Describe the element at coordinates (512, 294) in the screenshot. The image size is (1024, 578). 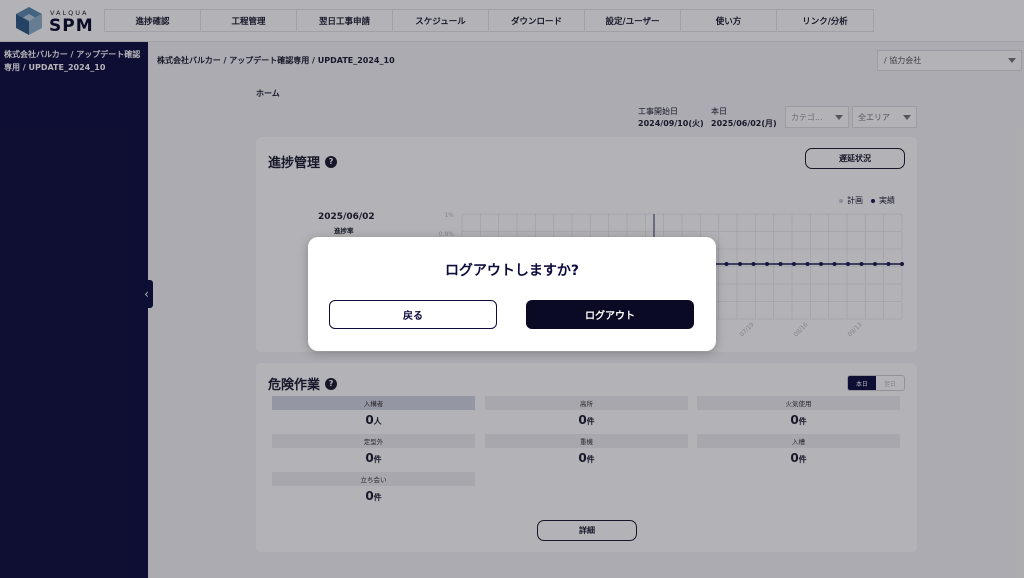
I see `logout-dialog: ログアウトしますか? 戻る ログアウト` at that location.